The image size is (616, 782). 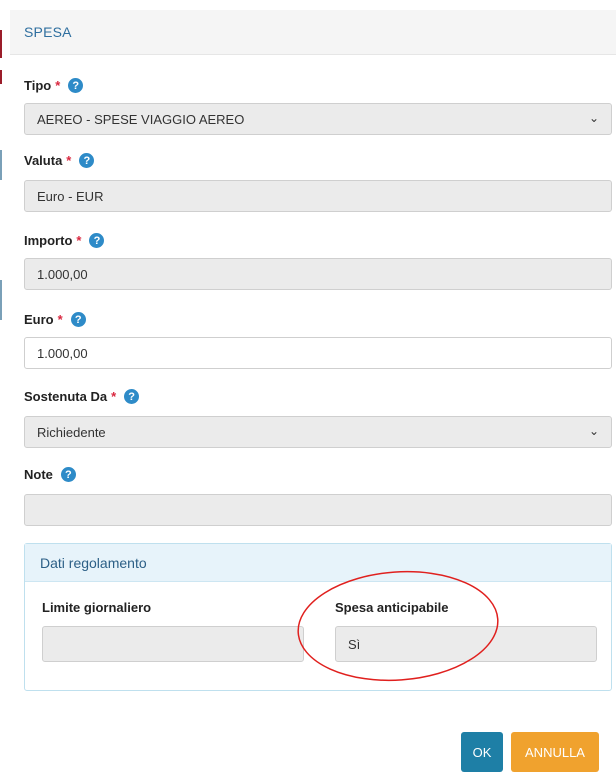 What do you see at coordinates (82, 396) in the screenshot?
I see `sostenuta-label: Sostenuta Da *?` at bounding box center [82, 396].